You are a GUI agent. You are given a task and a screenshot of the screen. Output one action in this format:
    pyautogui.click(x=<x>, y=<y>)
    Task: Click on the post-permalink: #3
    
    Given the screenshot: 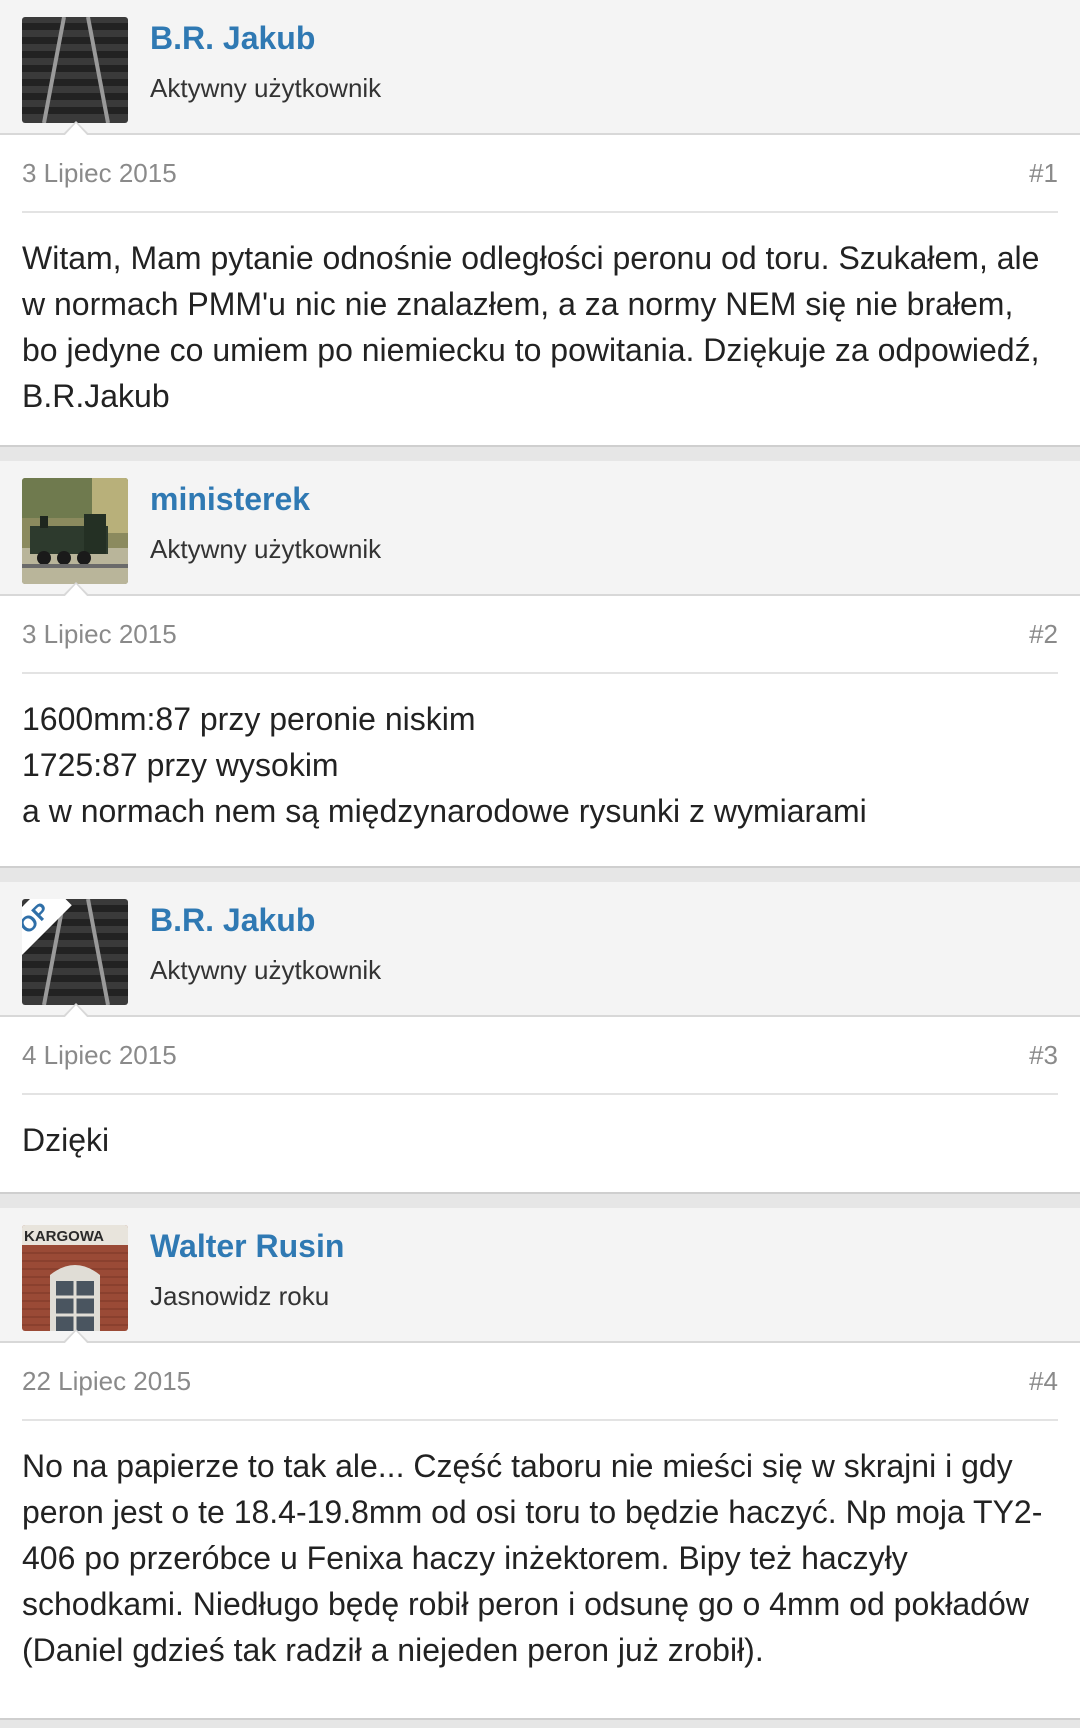 What is the action you would take?
    pyautogui.click(x=1043, y=1055)
    